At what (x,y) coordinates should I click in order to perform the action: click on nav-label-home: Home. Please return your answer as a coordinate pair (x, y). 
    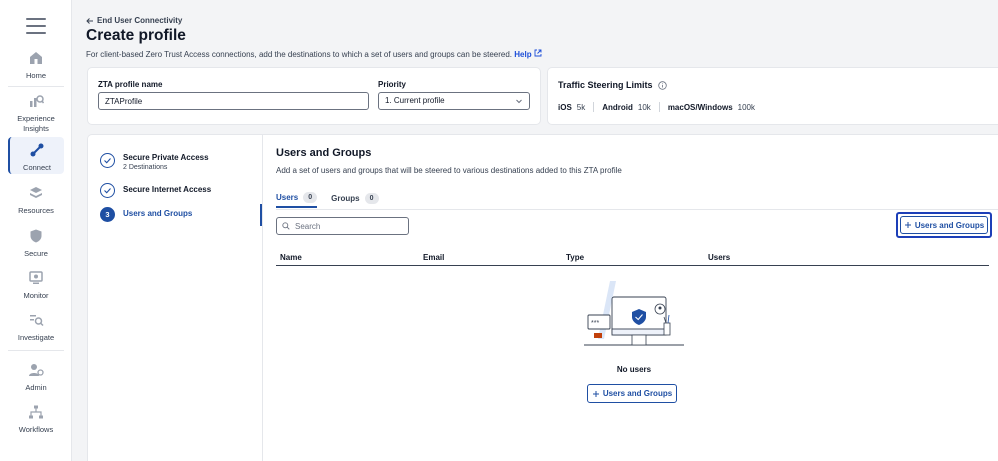
    Looking at the image, I should click on (35, 75).